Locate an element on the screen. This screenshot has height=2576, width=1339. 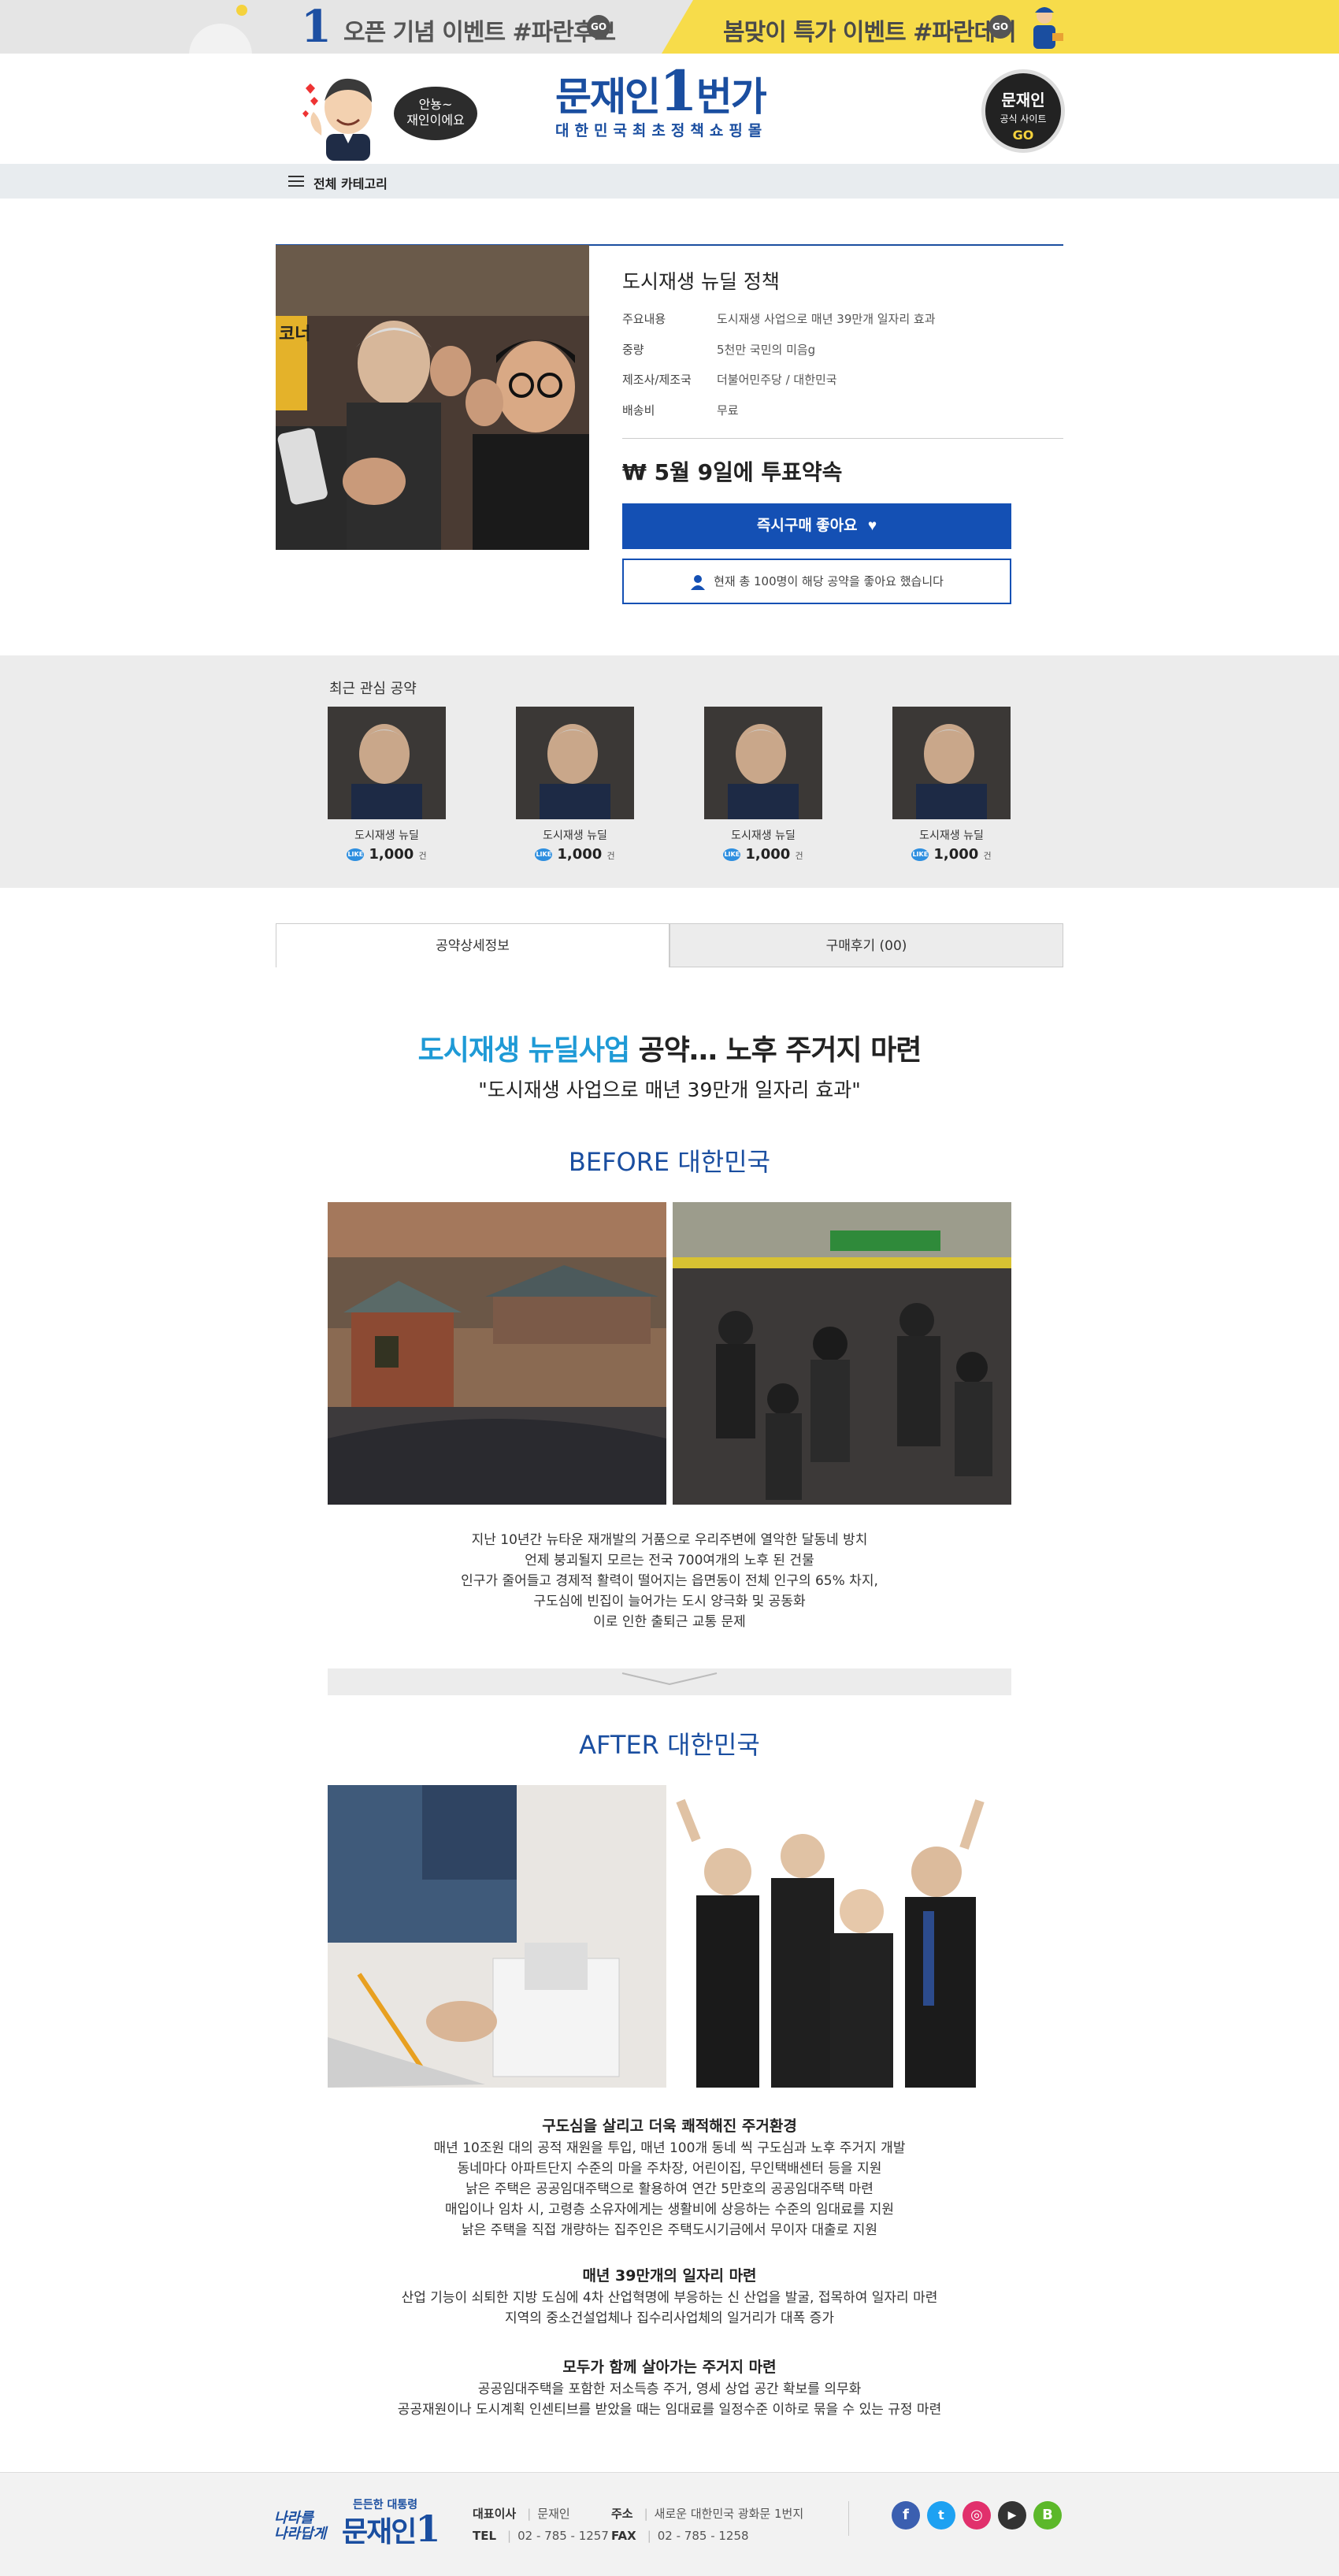
delivery-man-icon is located at coordinates (1048, 28).